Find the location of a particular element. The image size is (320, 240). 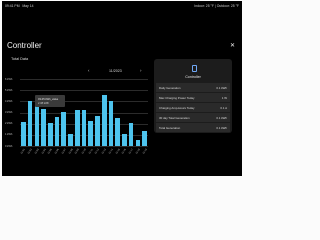

x-tick-label: 11-15 is located at coordinates (117, 151).